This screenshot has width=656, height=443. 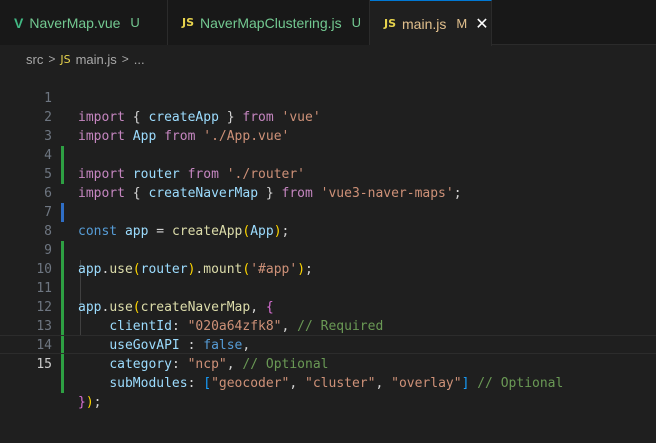 I want to click on tab-label: NaverMapClustering.js, so click(x=271, y=22).